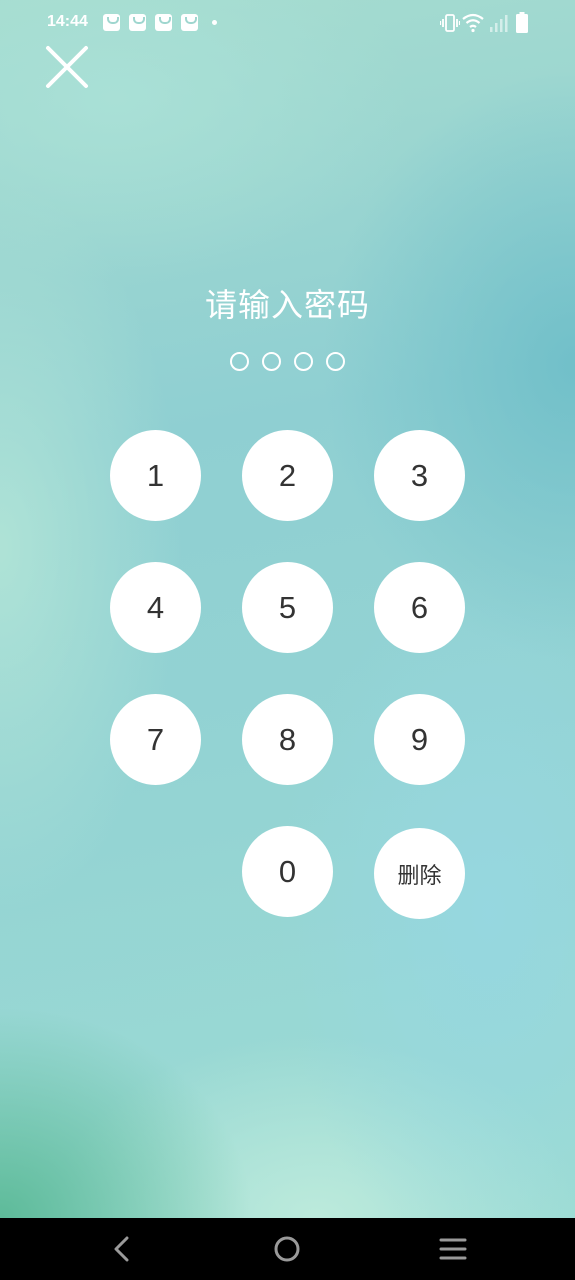  Describe the element at coordinates (214, 22) in the screenshot. I see `more-notifications-dot-icon` at that location.